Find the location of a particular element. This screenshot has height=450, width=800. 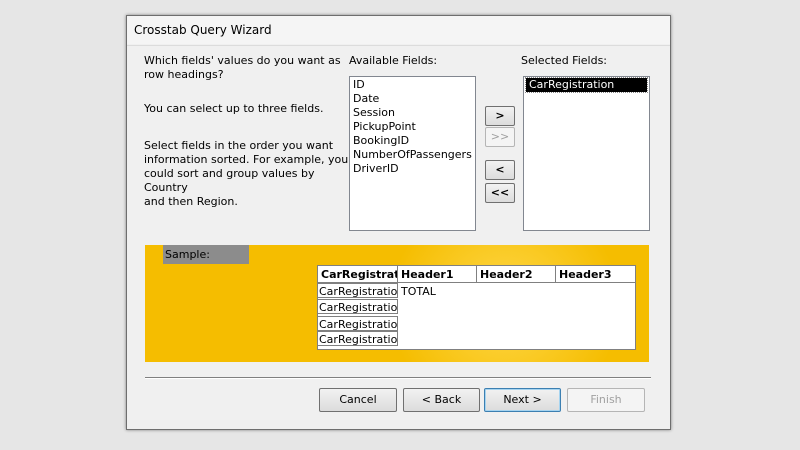

available-field-item: ID is located at coordinates (412, 85).